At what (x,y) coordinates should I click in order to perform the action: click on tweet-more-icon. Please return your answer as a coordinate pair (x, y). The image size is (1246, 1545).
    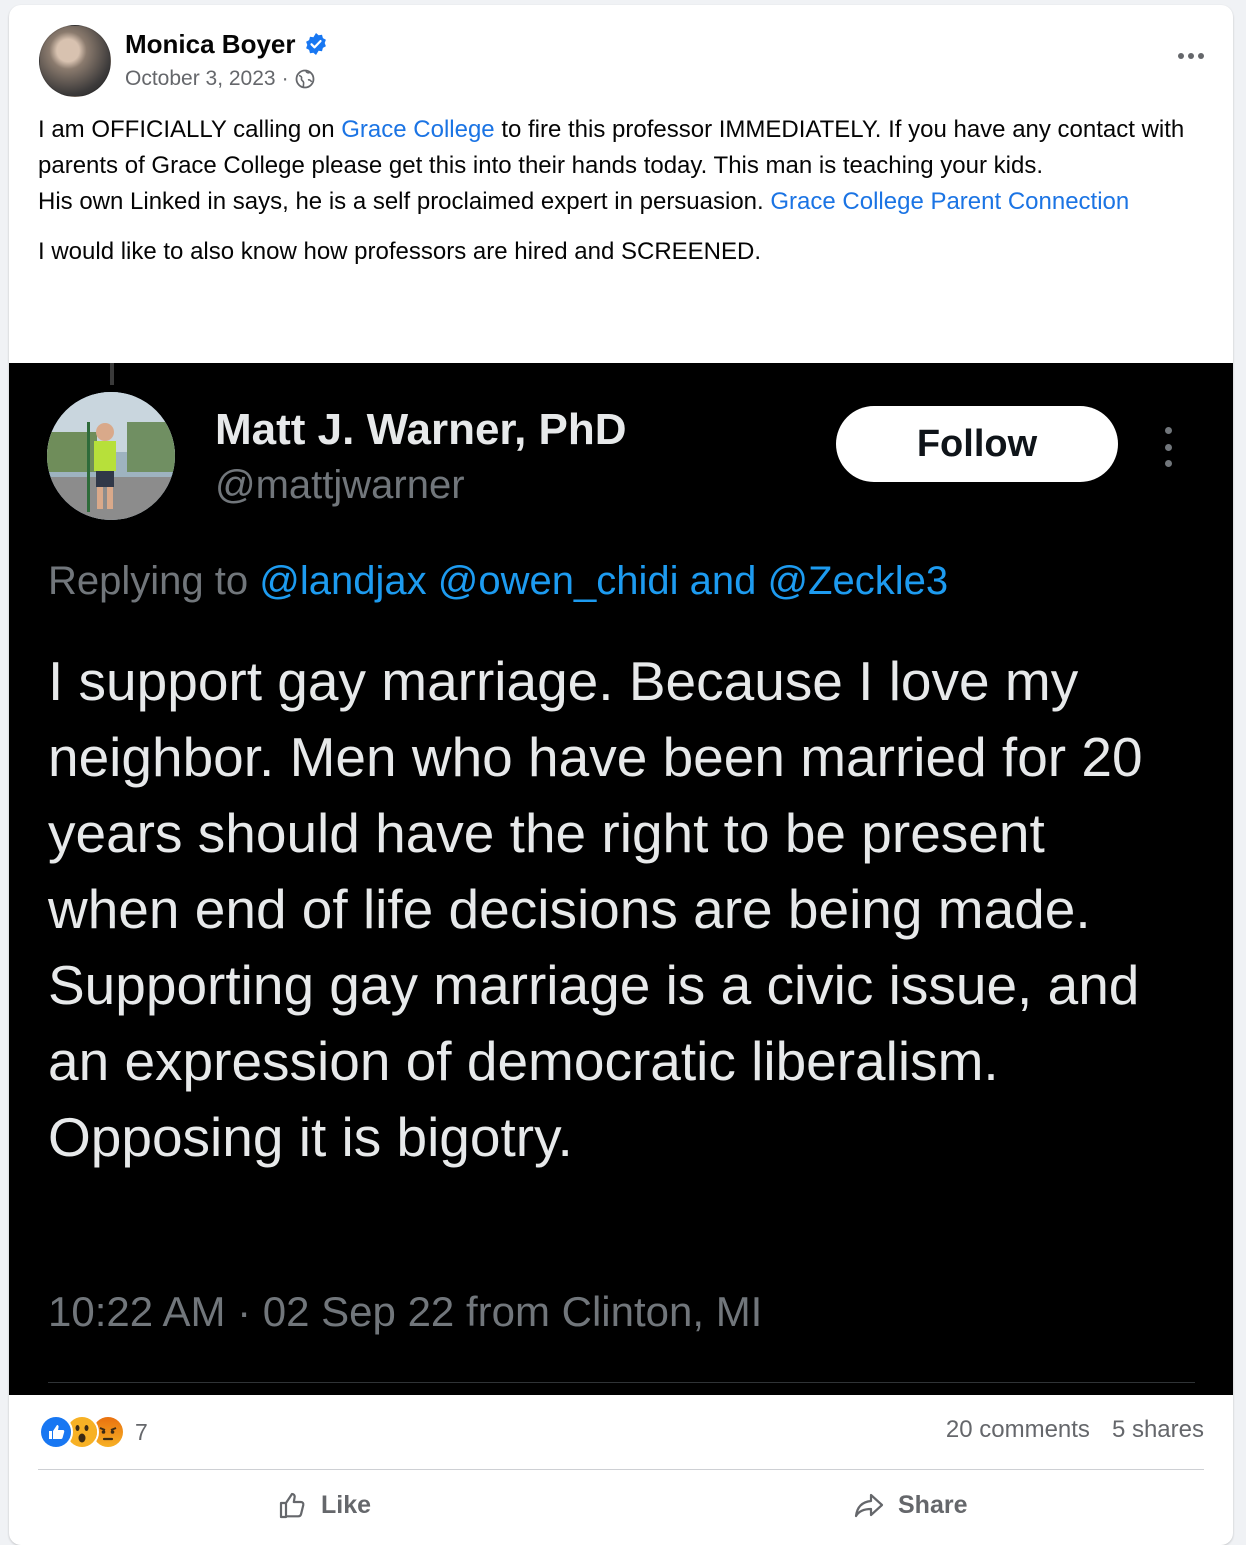
    Looking at the image, I should click on (1168, 447).